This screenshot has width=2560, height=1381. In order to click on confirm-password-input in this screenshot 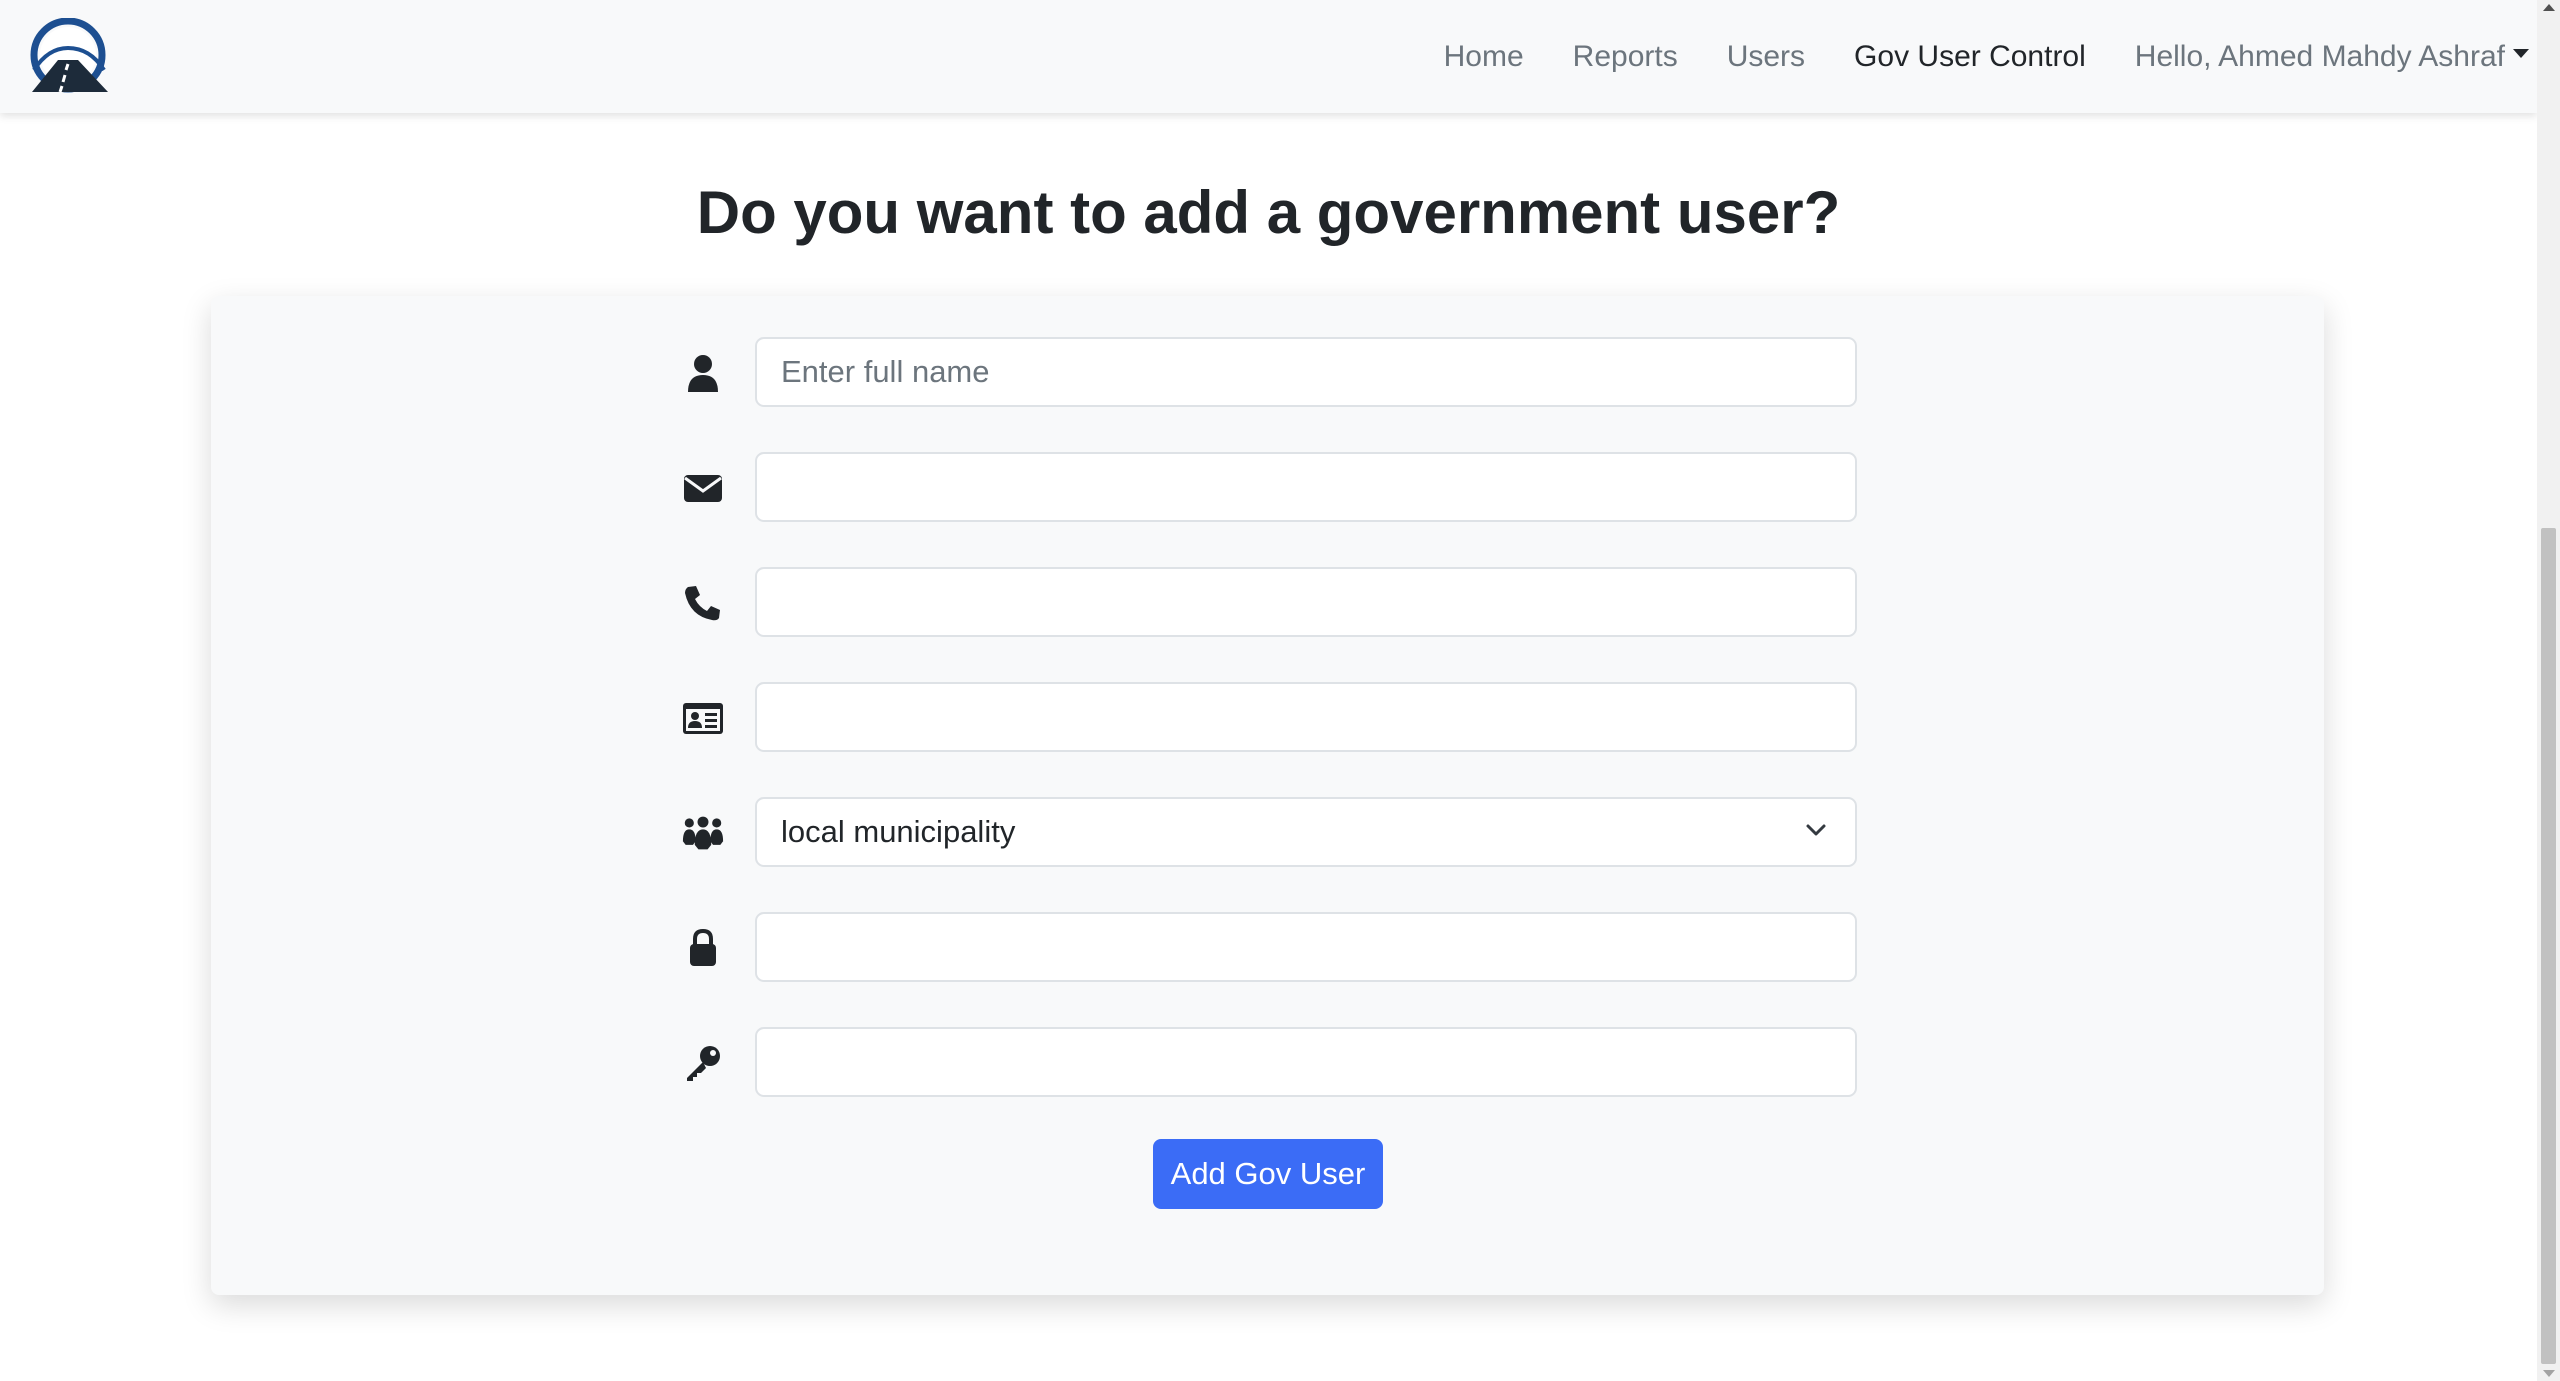, I will do `click(1306, 1062)`.